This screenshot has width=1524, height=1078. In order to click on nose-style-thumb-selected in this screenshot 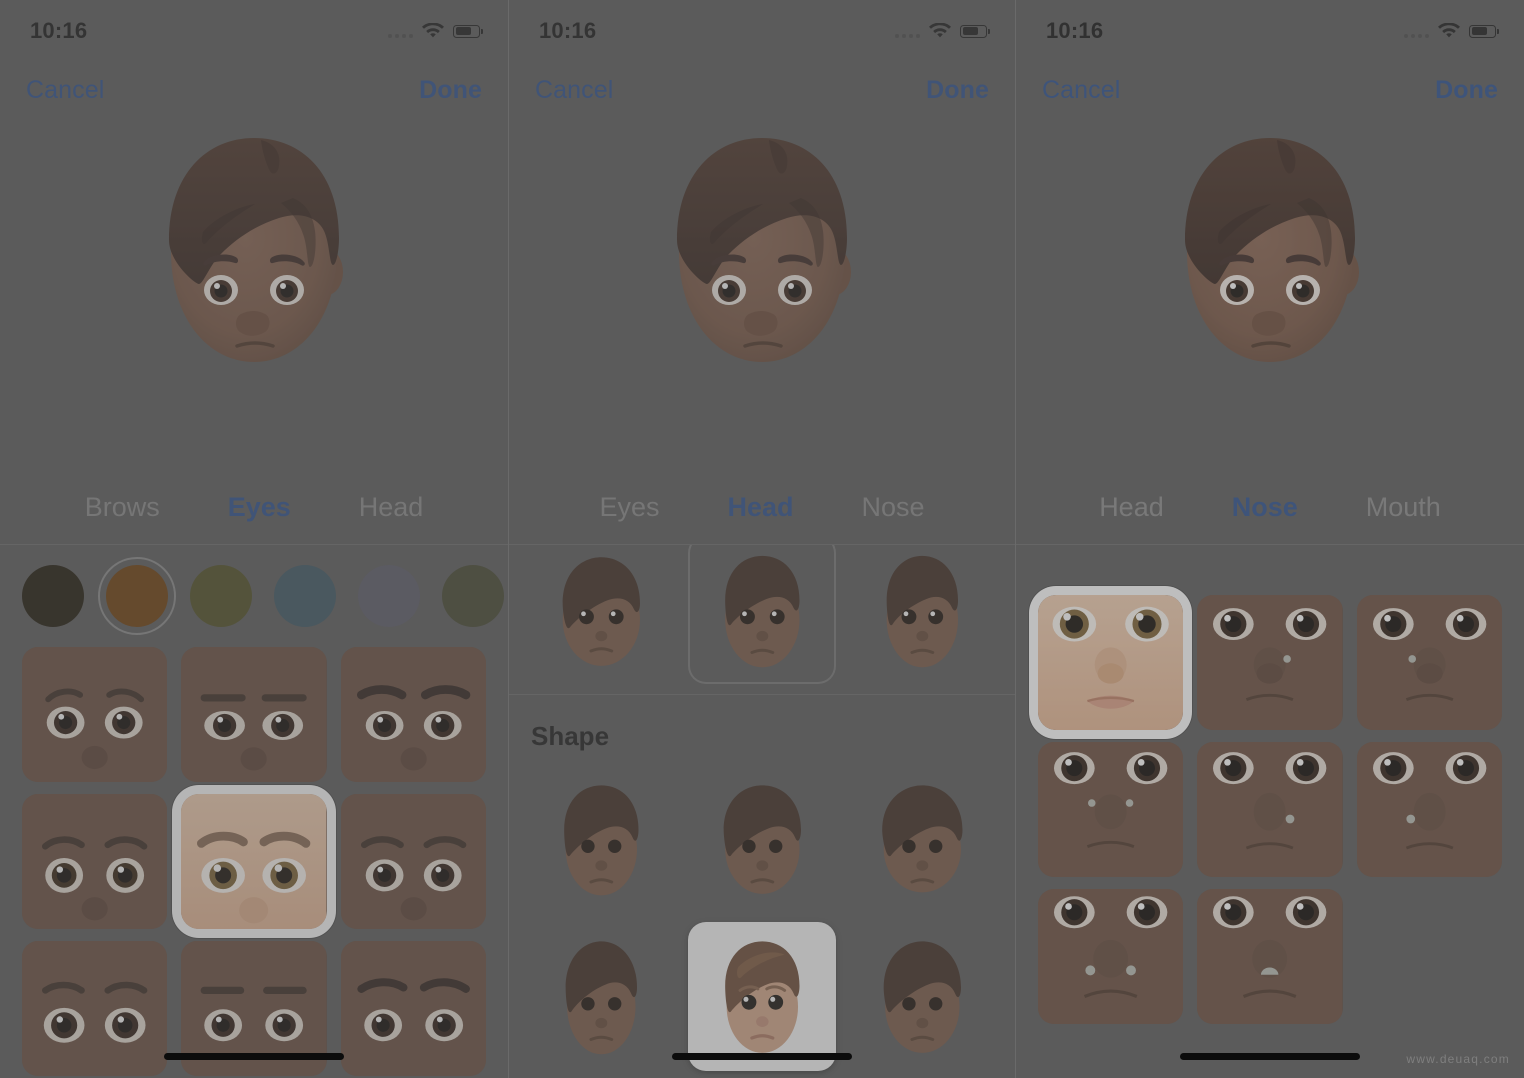, I will do `click(1111, 663)`.